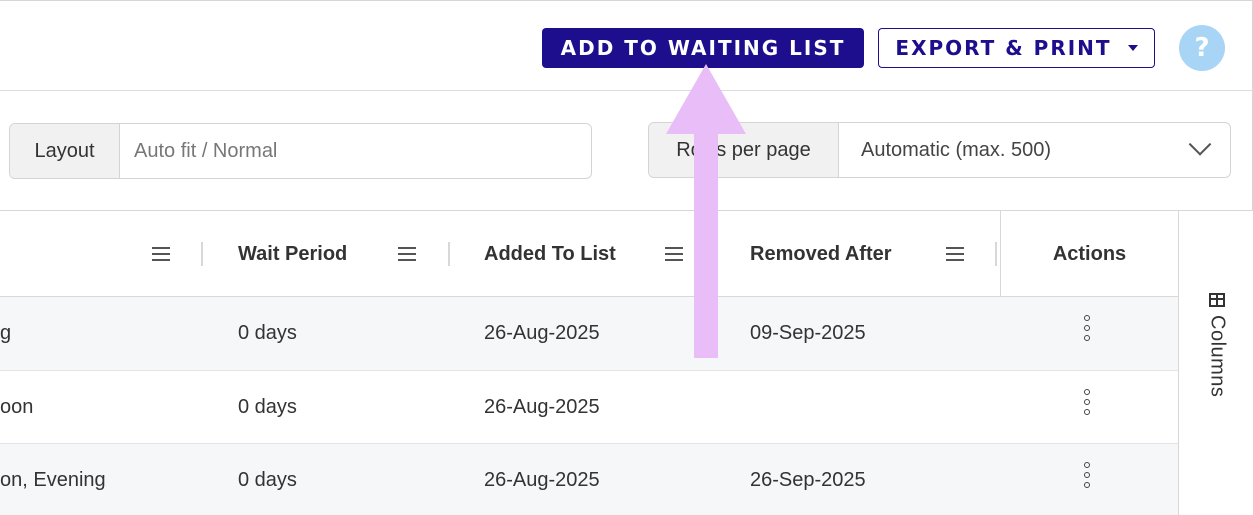 The height and width of the screenshot is (515, 1253). Describe the element at coordinates (6, 333) in the screenshot. I see `cell-first: g` at that location.